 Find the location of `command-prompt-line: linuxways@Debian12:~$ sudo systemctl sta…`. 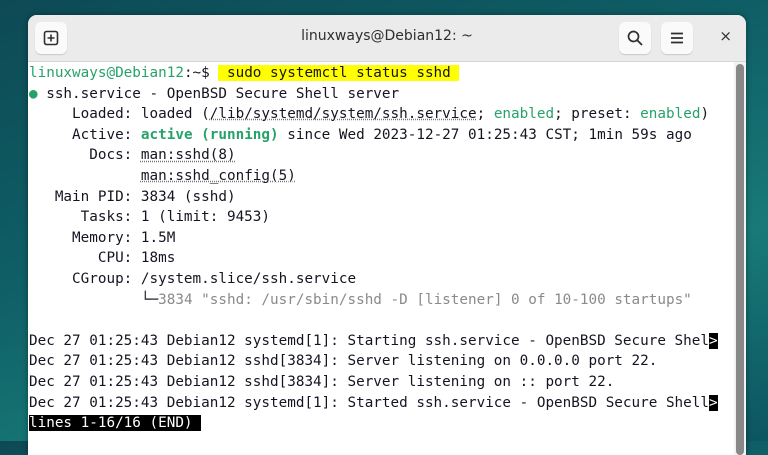

command-prompt-line: linuxways@Debian12:~$ sudo systemctl sta… is located at coordinates (381, 73).